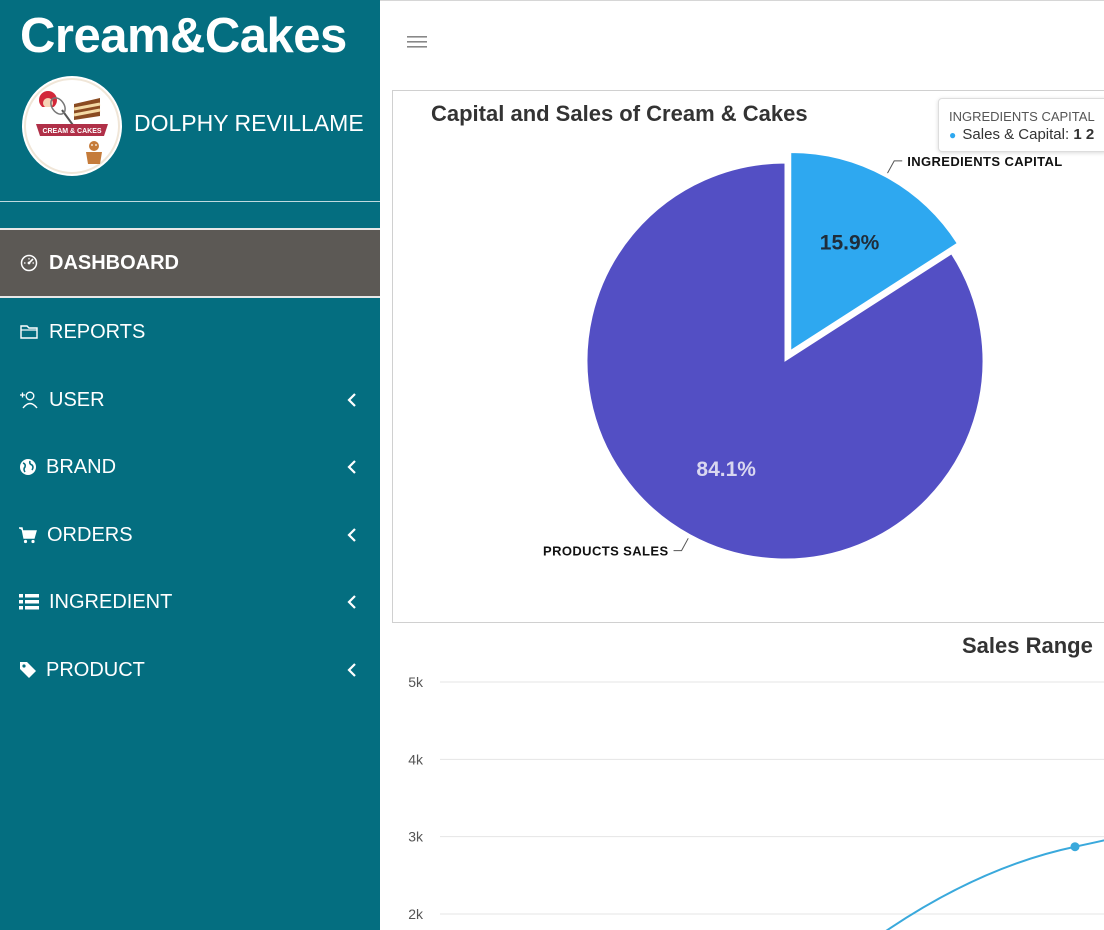  What do you see at coordinates (416, 682) in the screenshot?
I see `y-tick-label: 5k` at bounding box center [416, 682].